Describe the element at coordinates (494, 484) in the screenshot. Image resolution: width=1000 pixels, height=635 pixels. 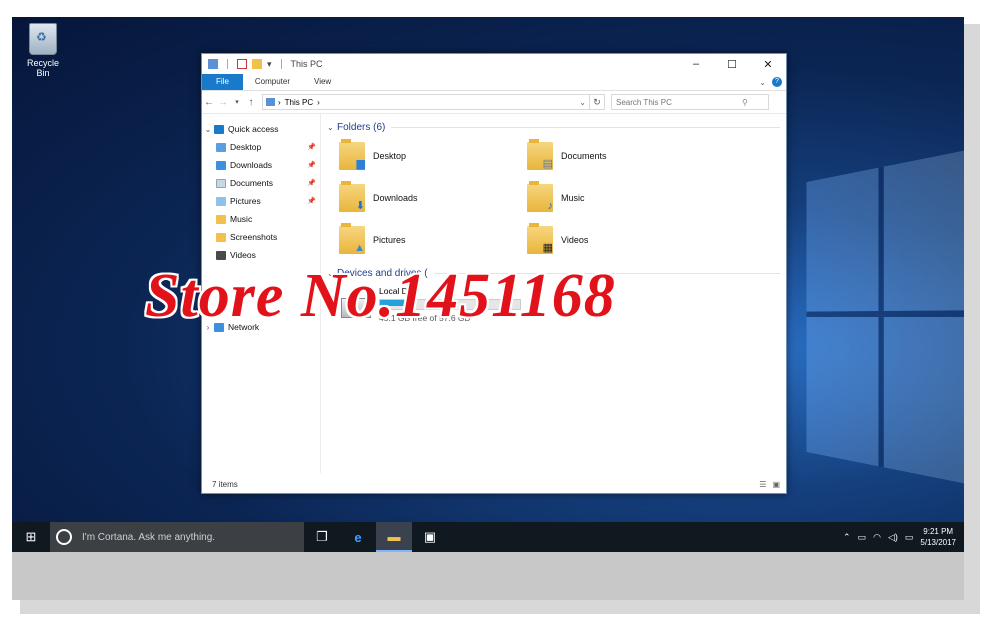
I see `status-bar: 7 items ☰ ▣` at that location.